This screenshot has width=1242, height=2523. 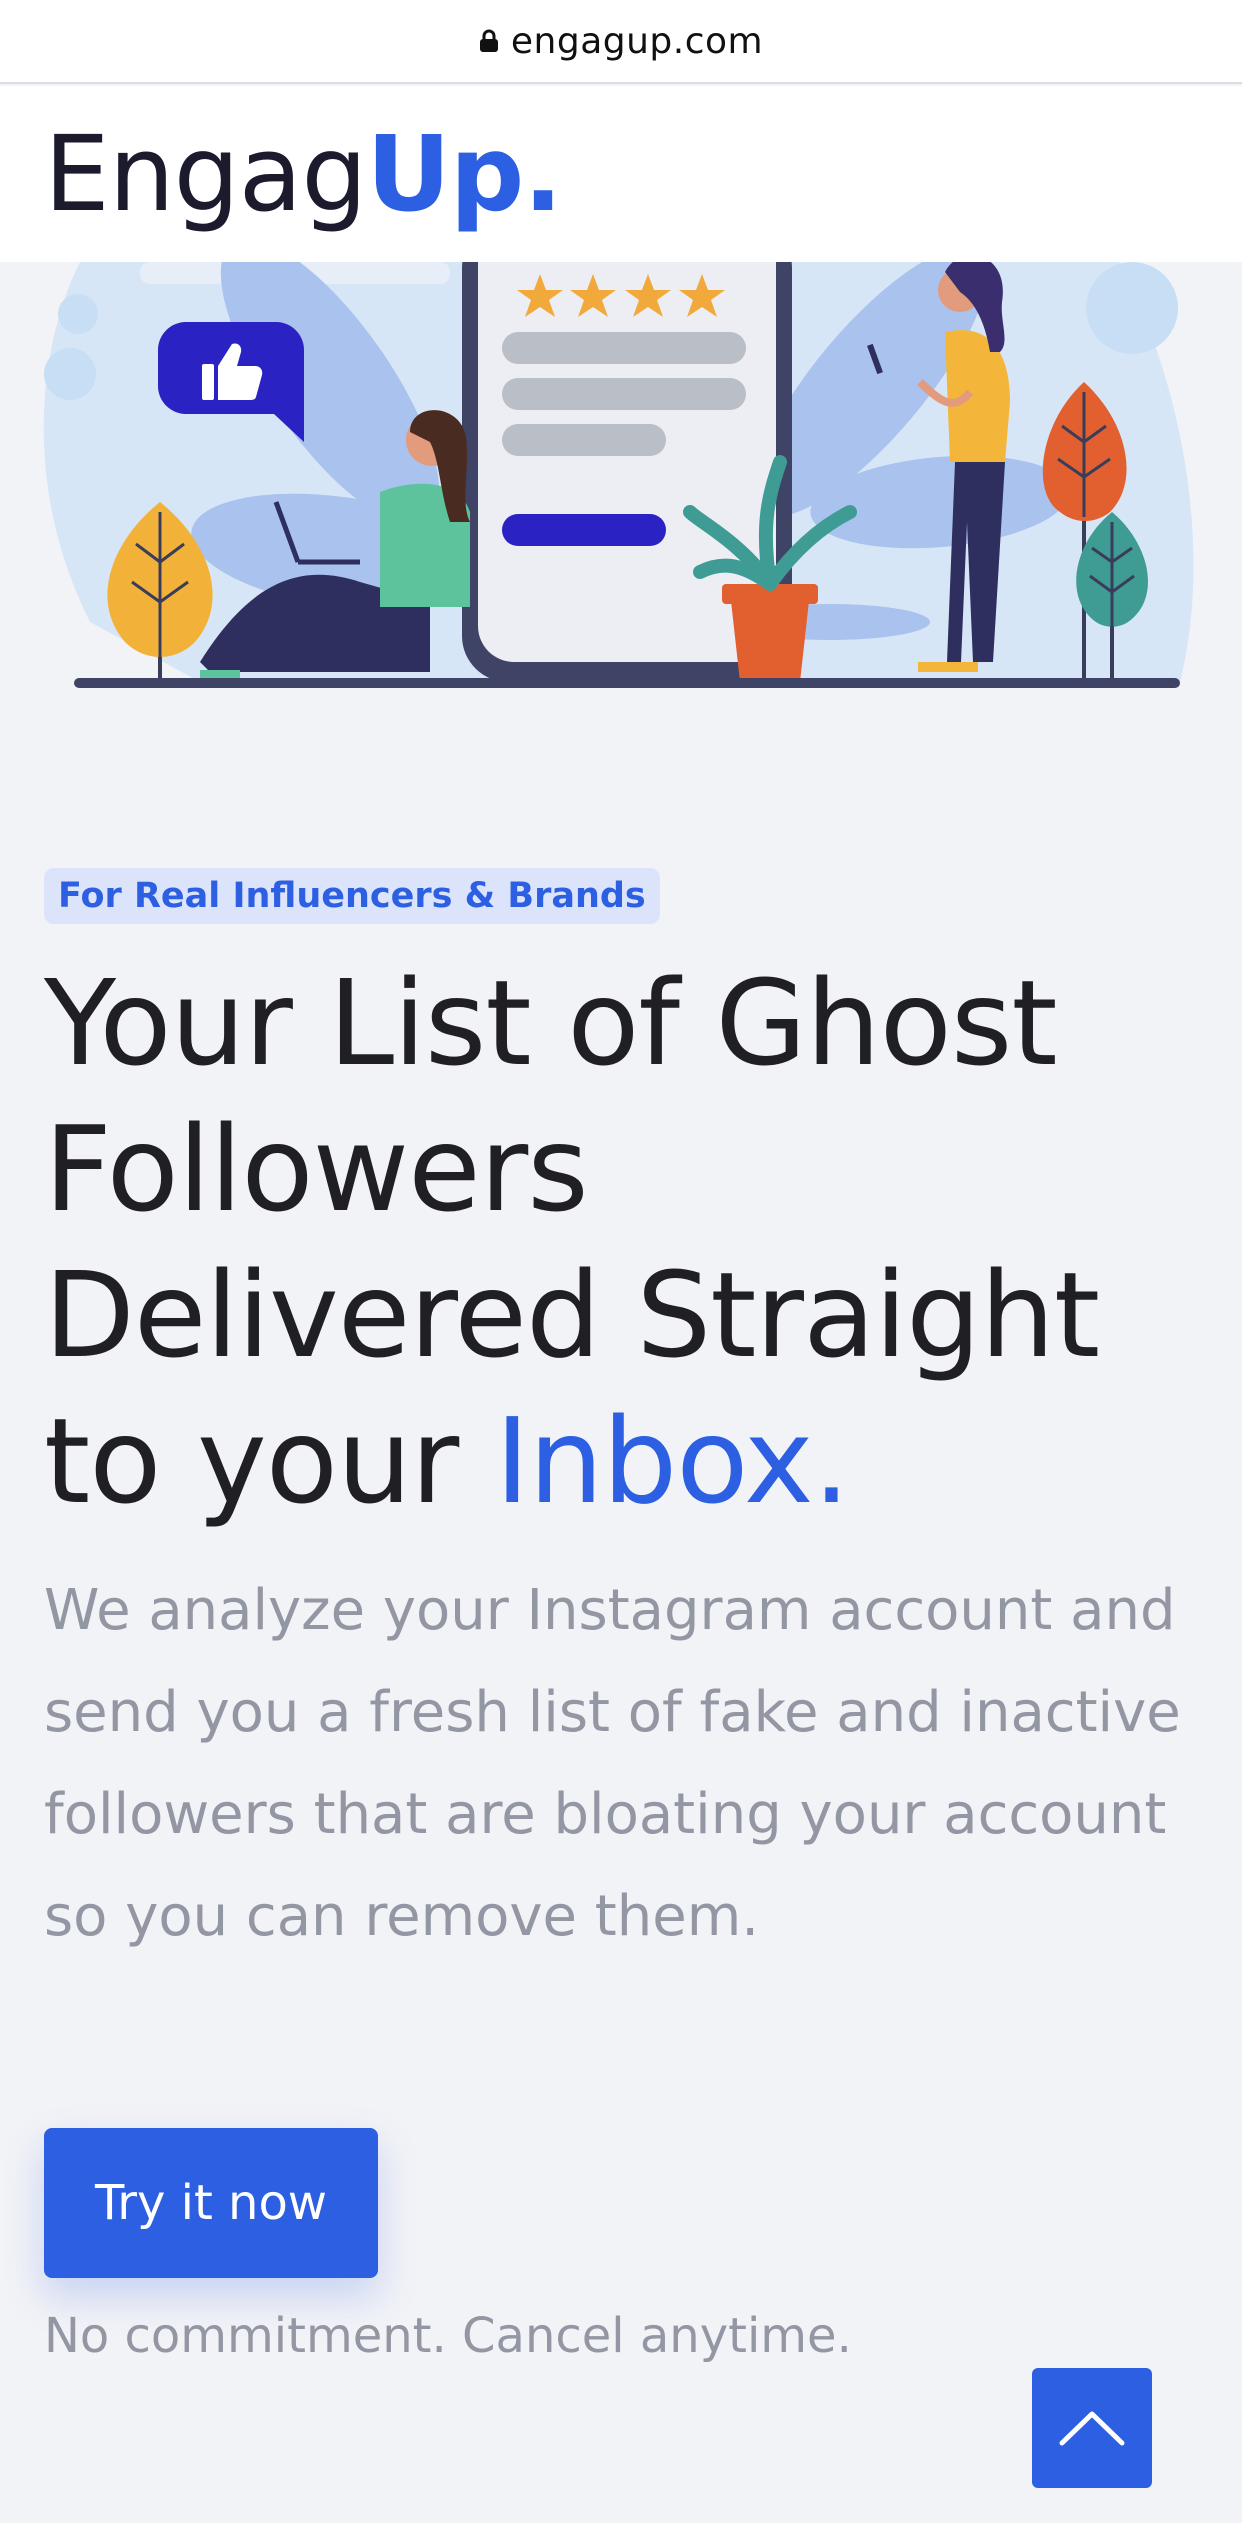 I want to click on try-it-now-button: Try it now, so click(x=211, y=2203).